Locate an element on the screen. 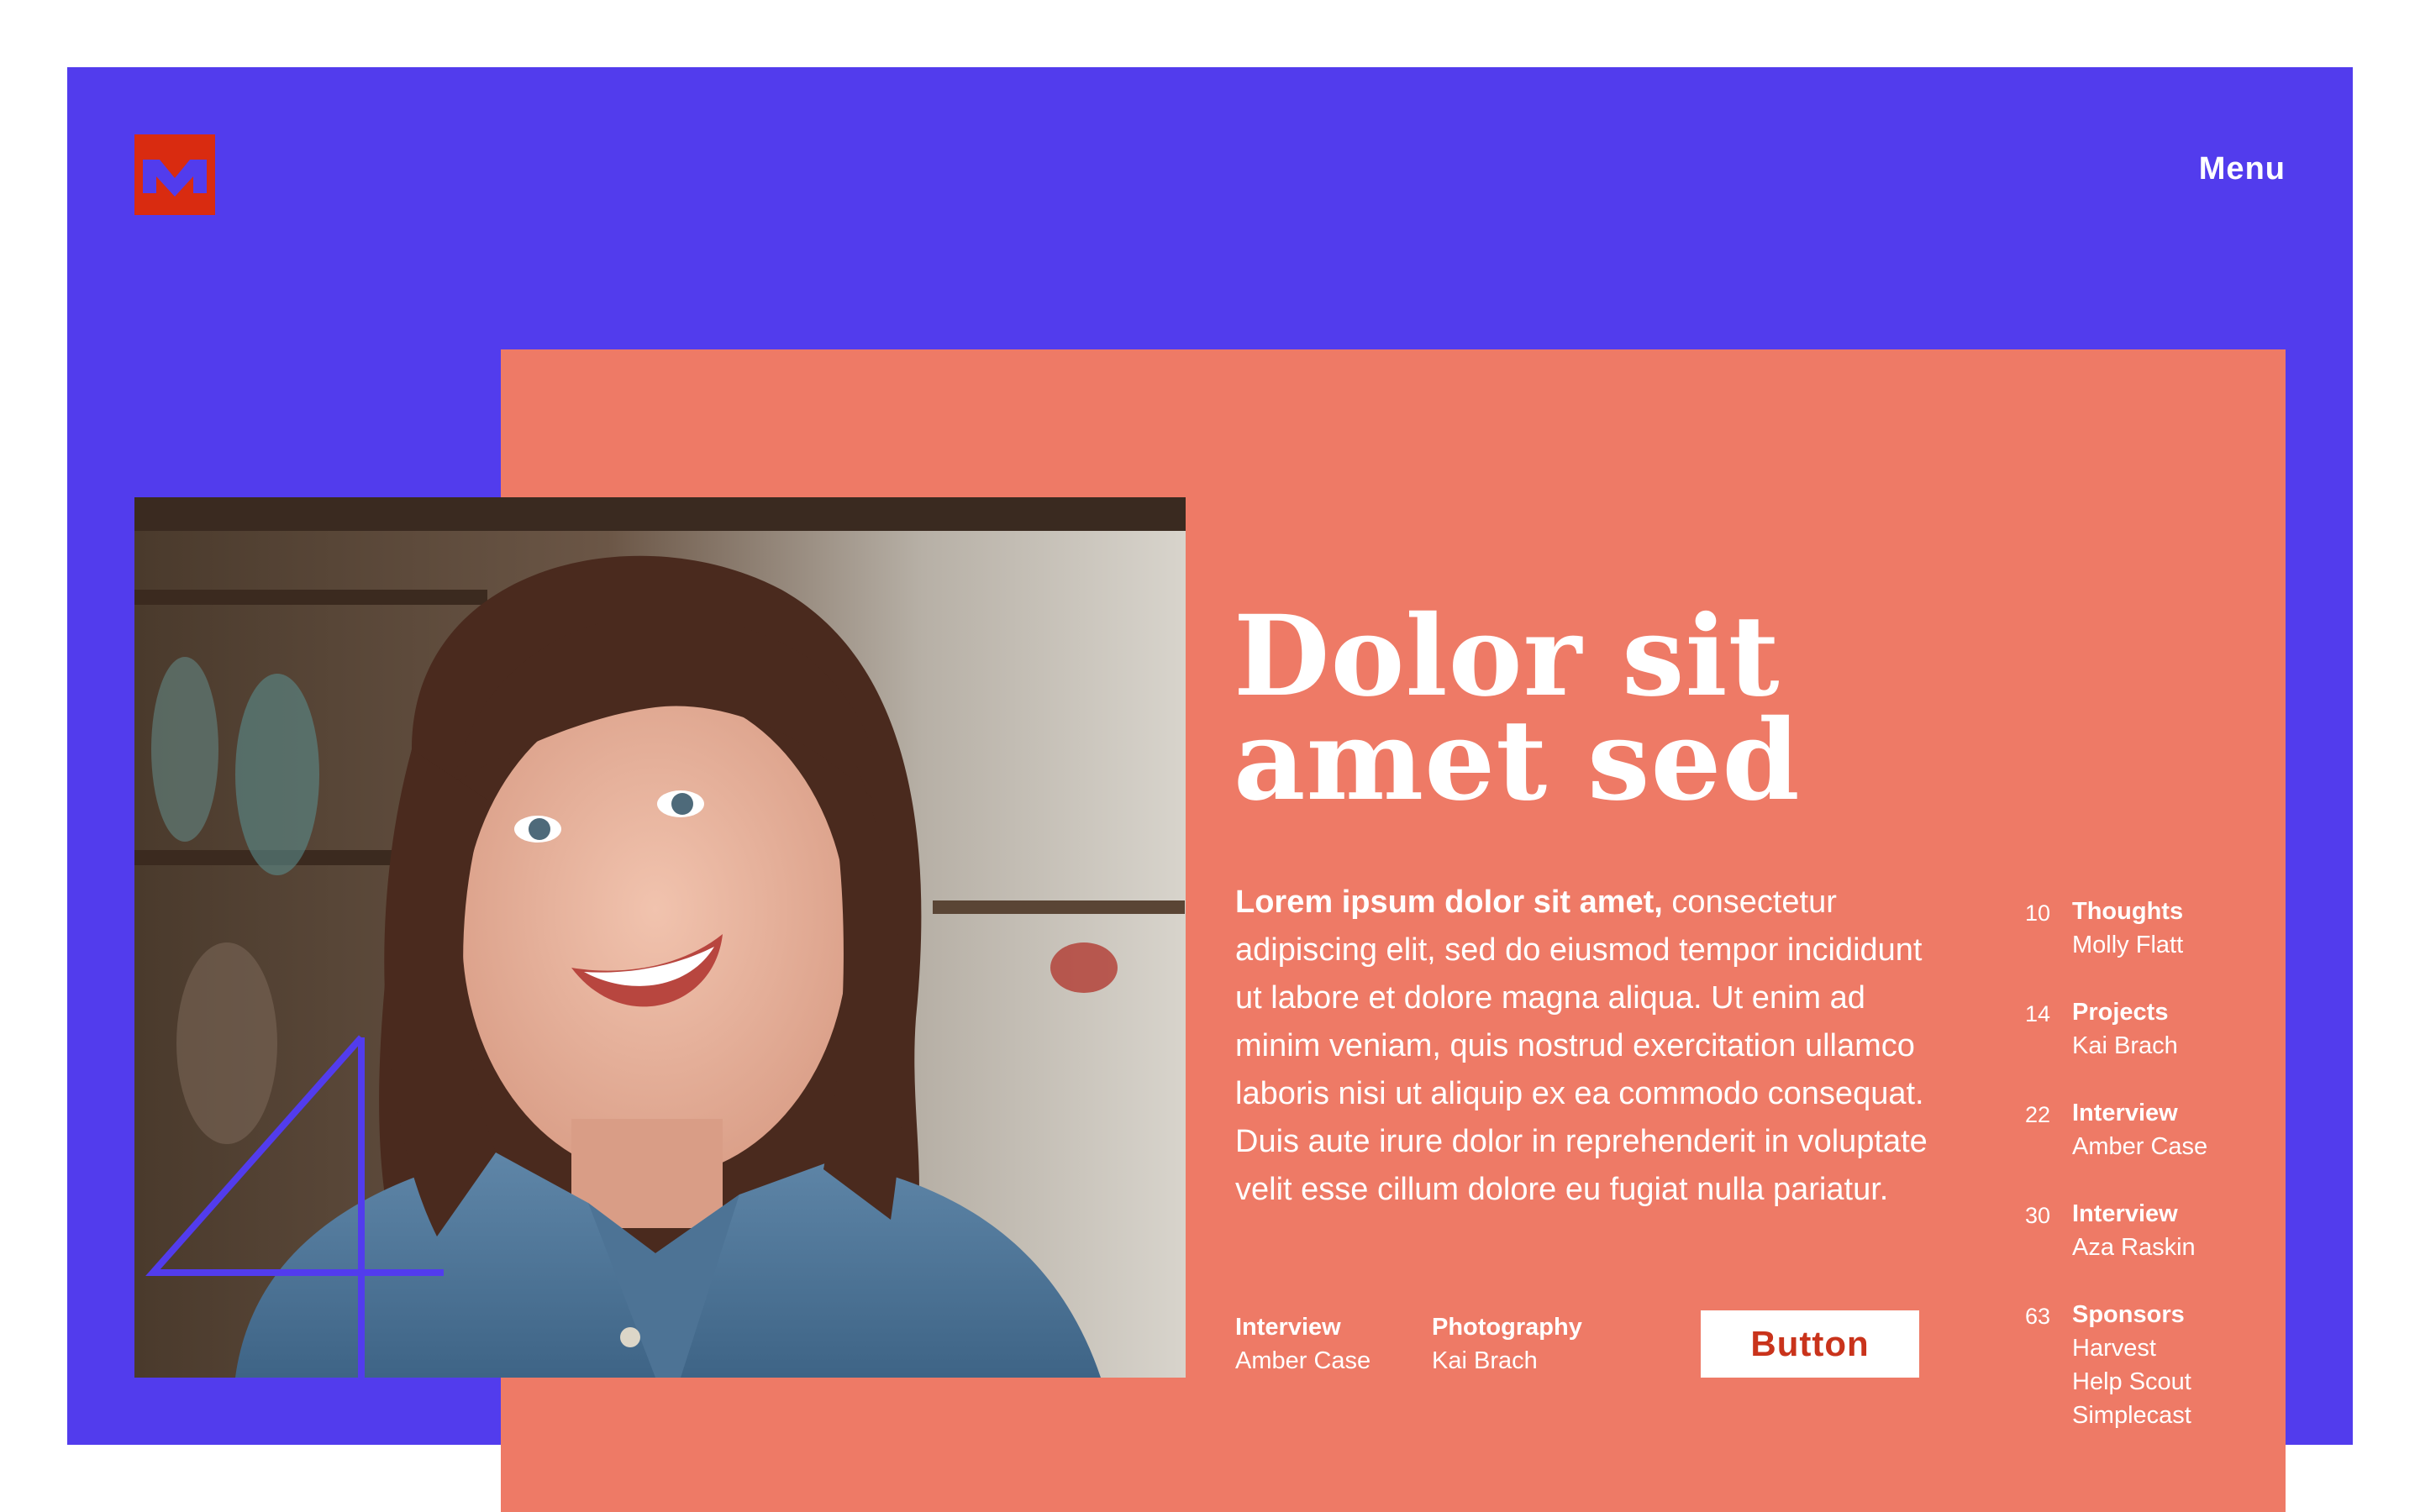  headline-line-2: amet sed is located at coordinates (1517, 761).